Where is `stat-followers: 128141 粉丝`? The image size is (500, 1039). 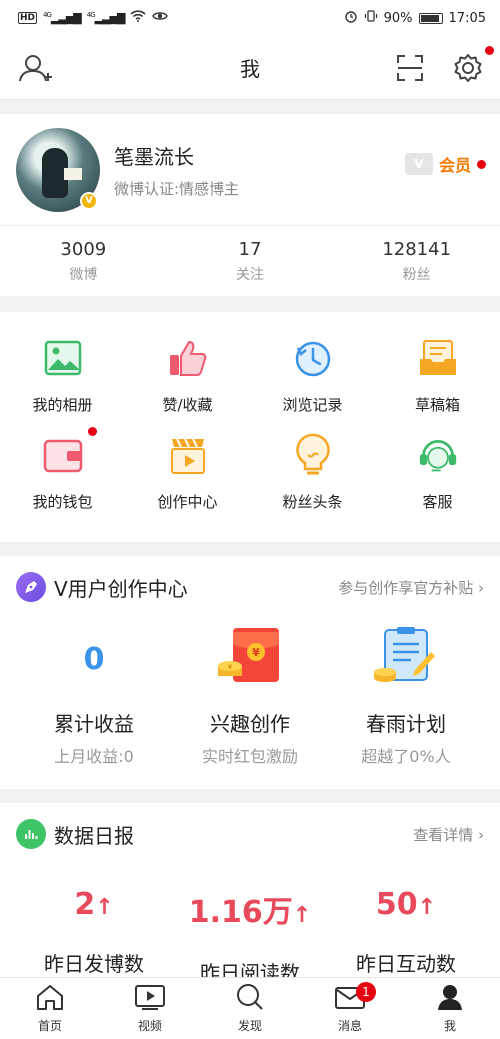
stat-followers: 128141 粉丝 is located at coordinates (416, 261).